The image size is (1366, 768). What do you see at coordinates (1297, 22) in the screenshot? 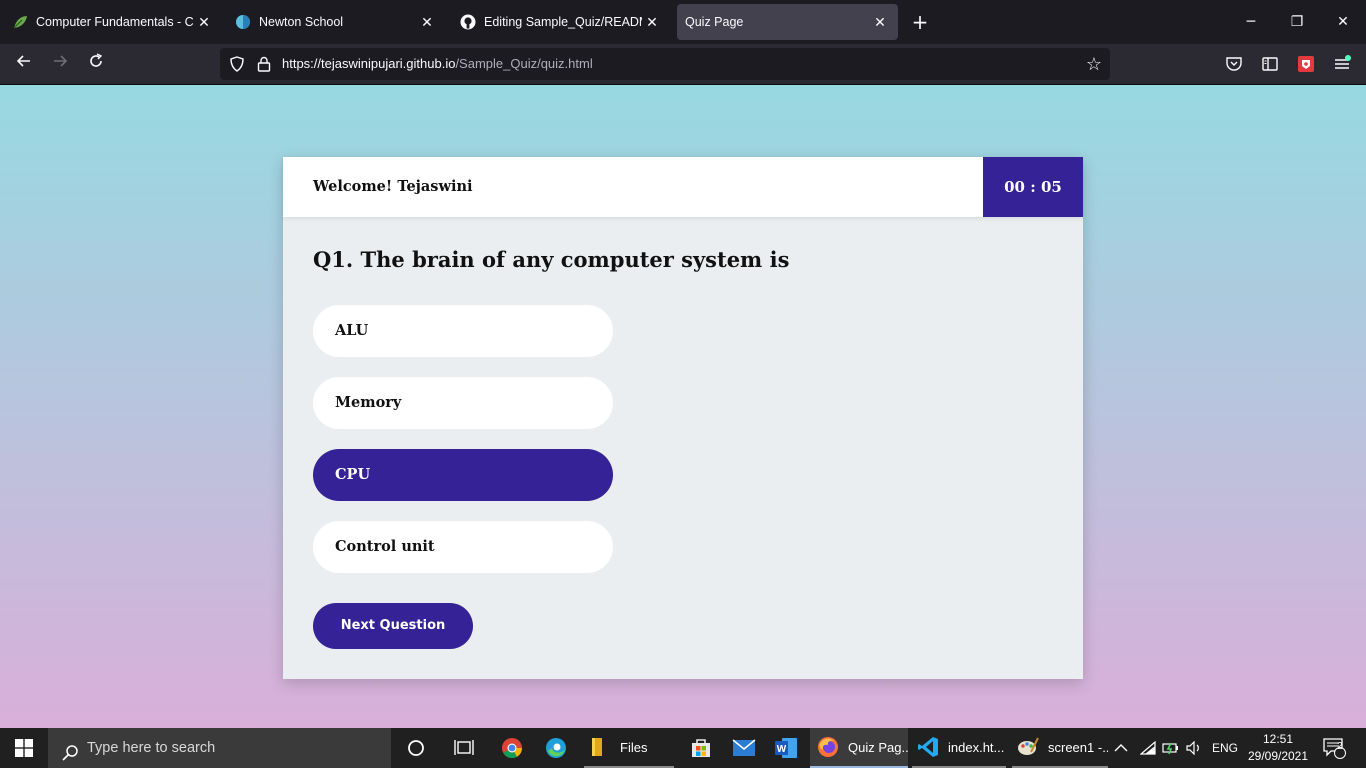
I see `restore-button: ❐` at bounding box center [1297, 22].